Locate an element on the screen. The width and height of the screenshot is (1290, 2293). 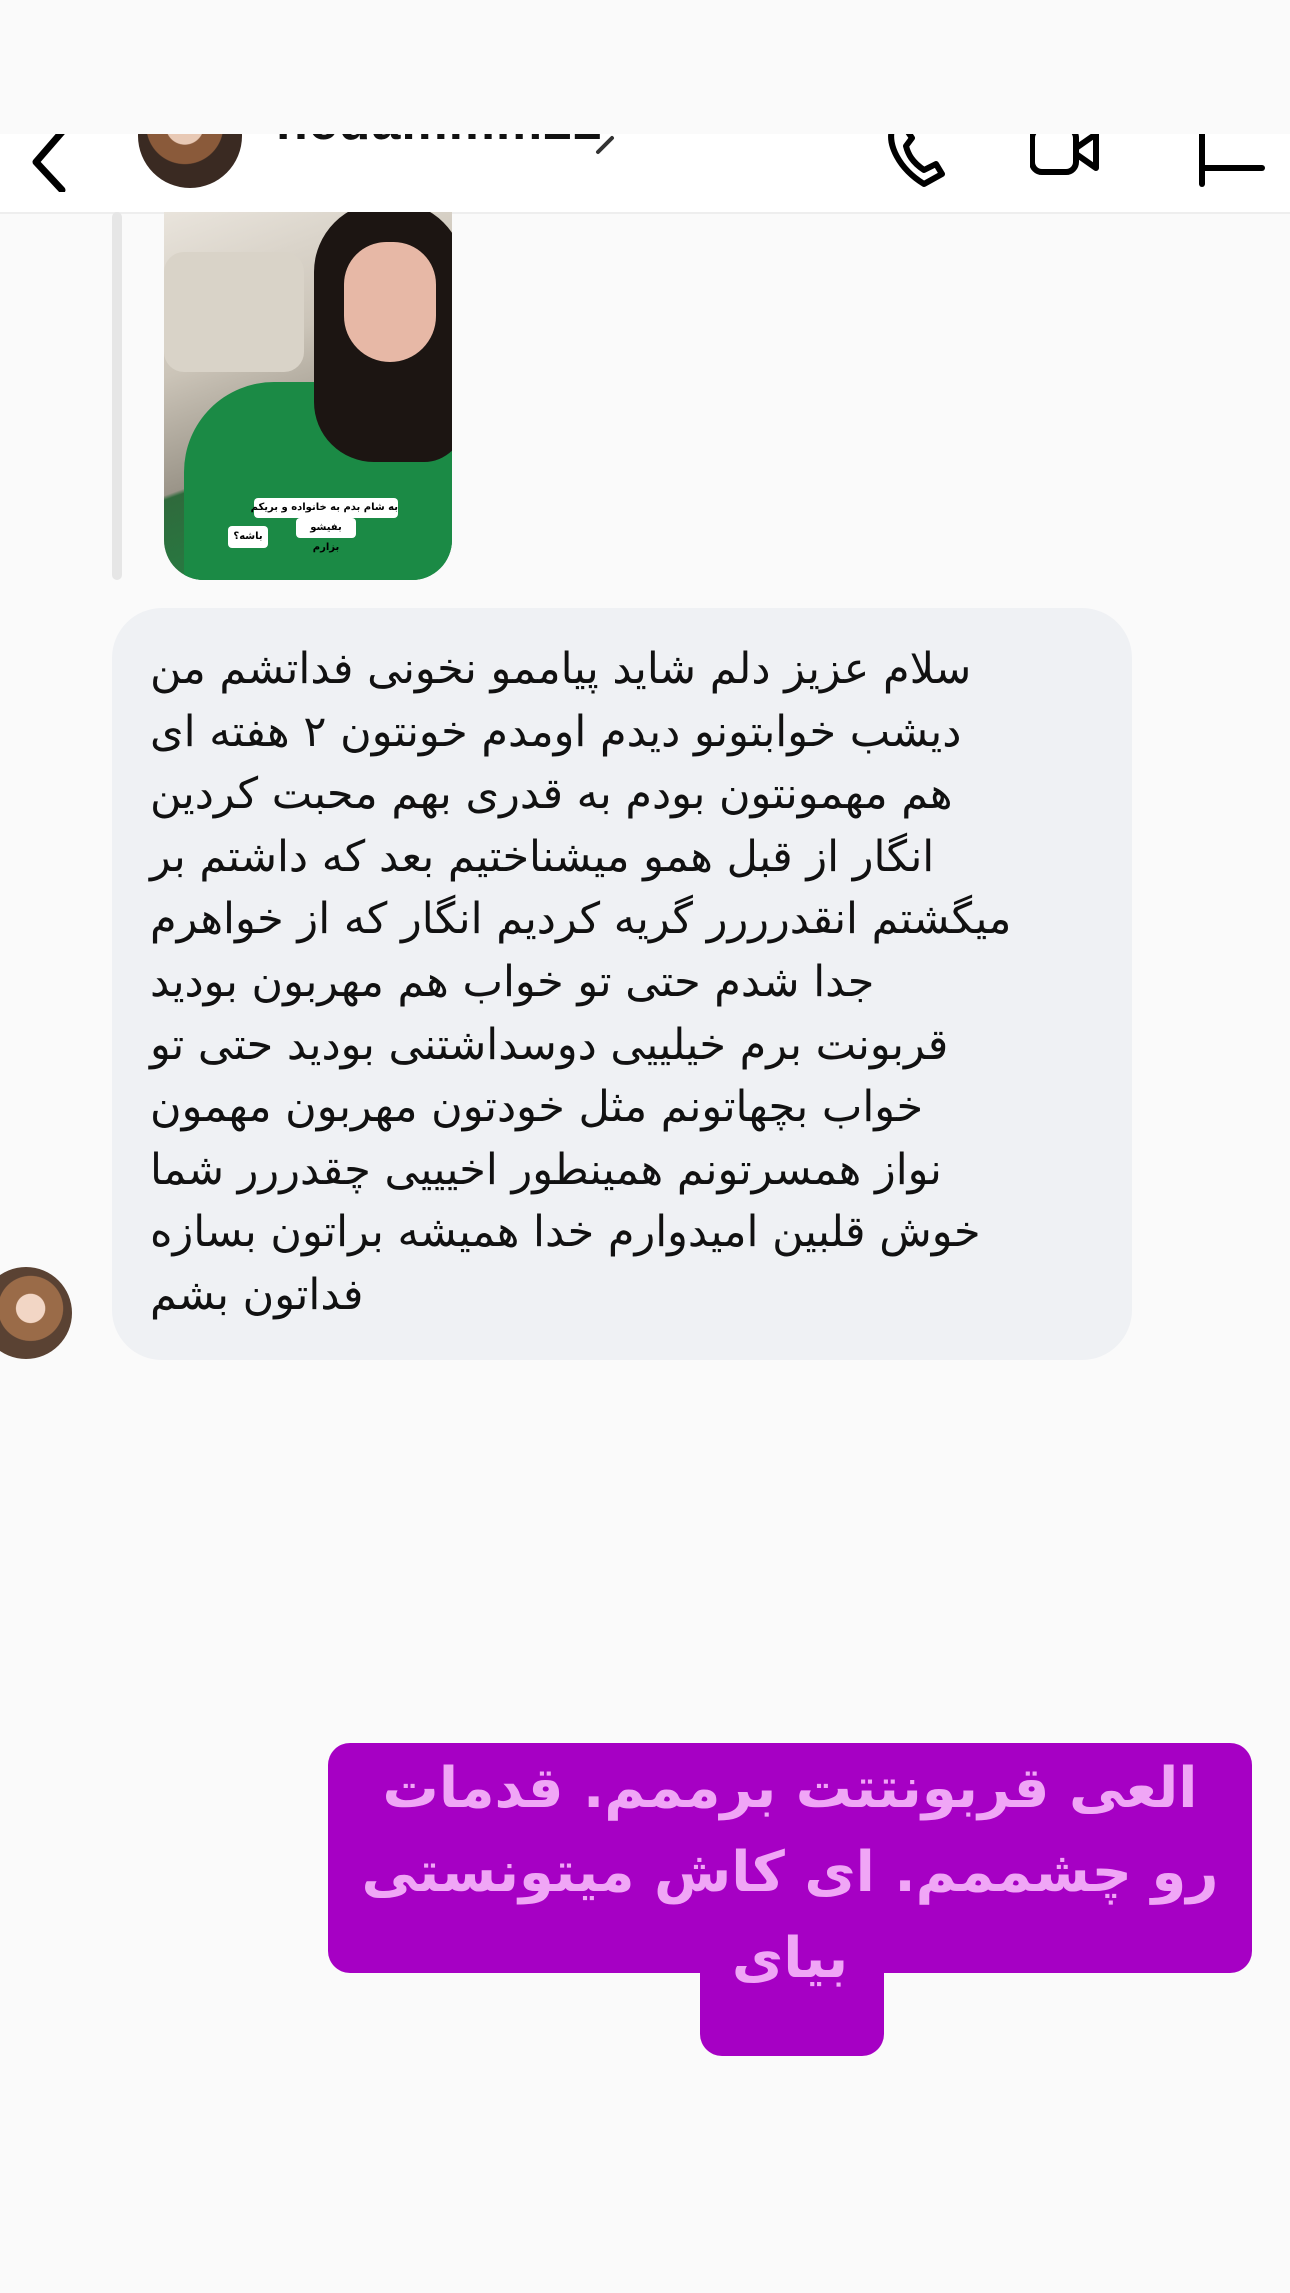
story-caption: باشه؟ is located at coordinates (248, 537).